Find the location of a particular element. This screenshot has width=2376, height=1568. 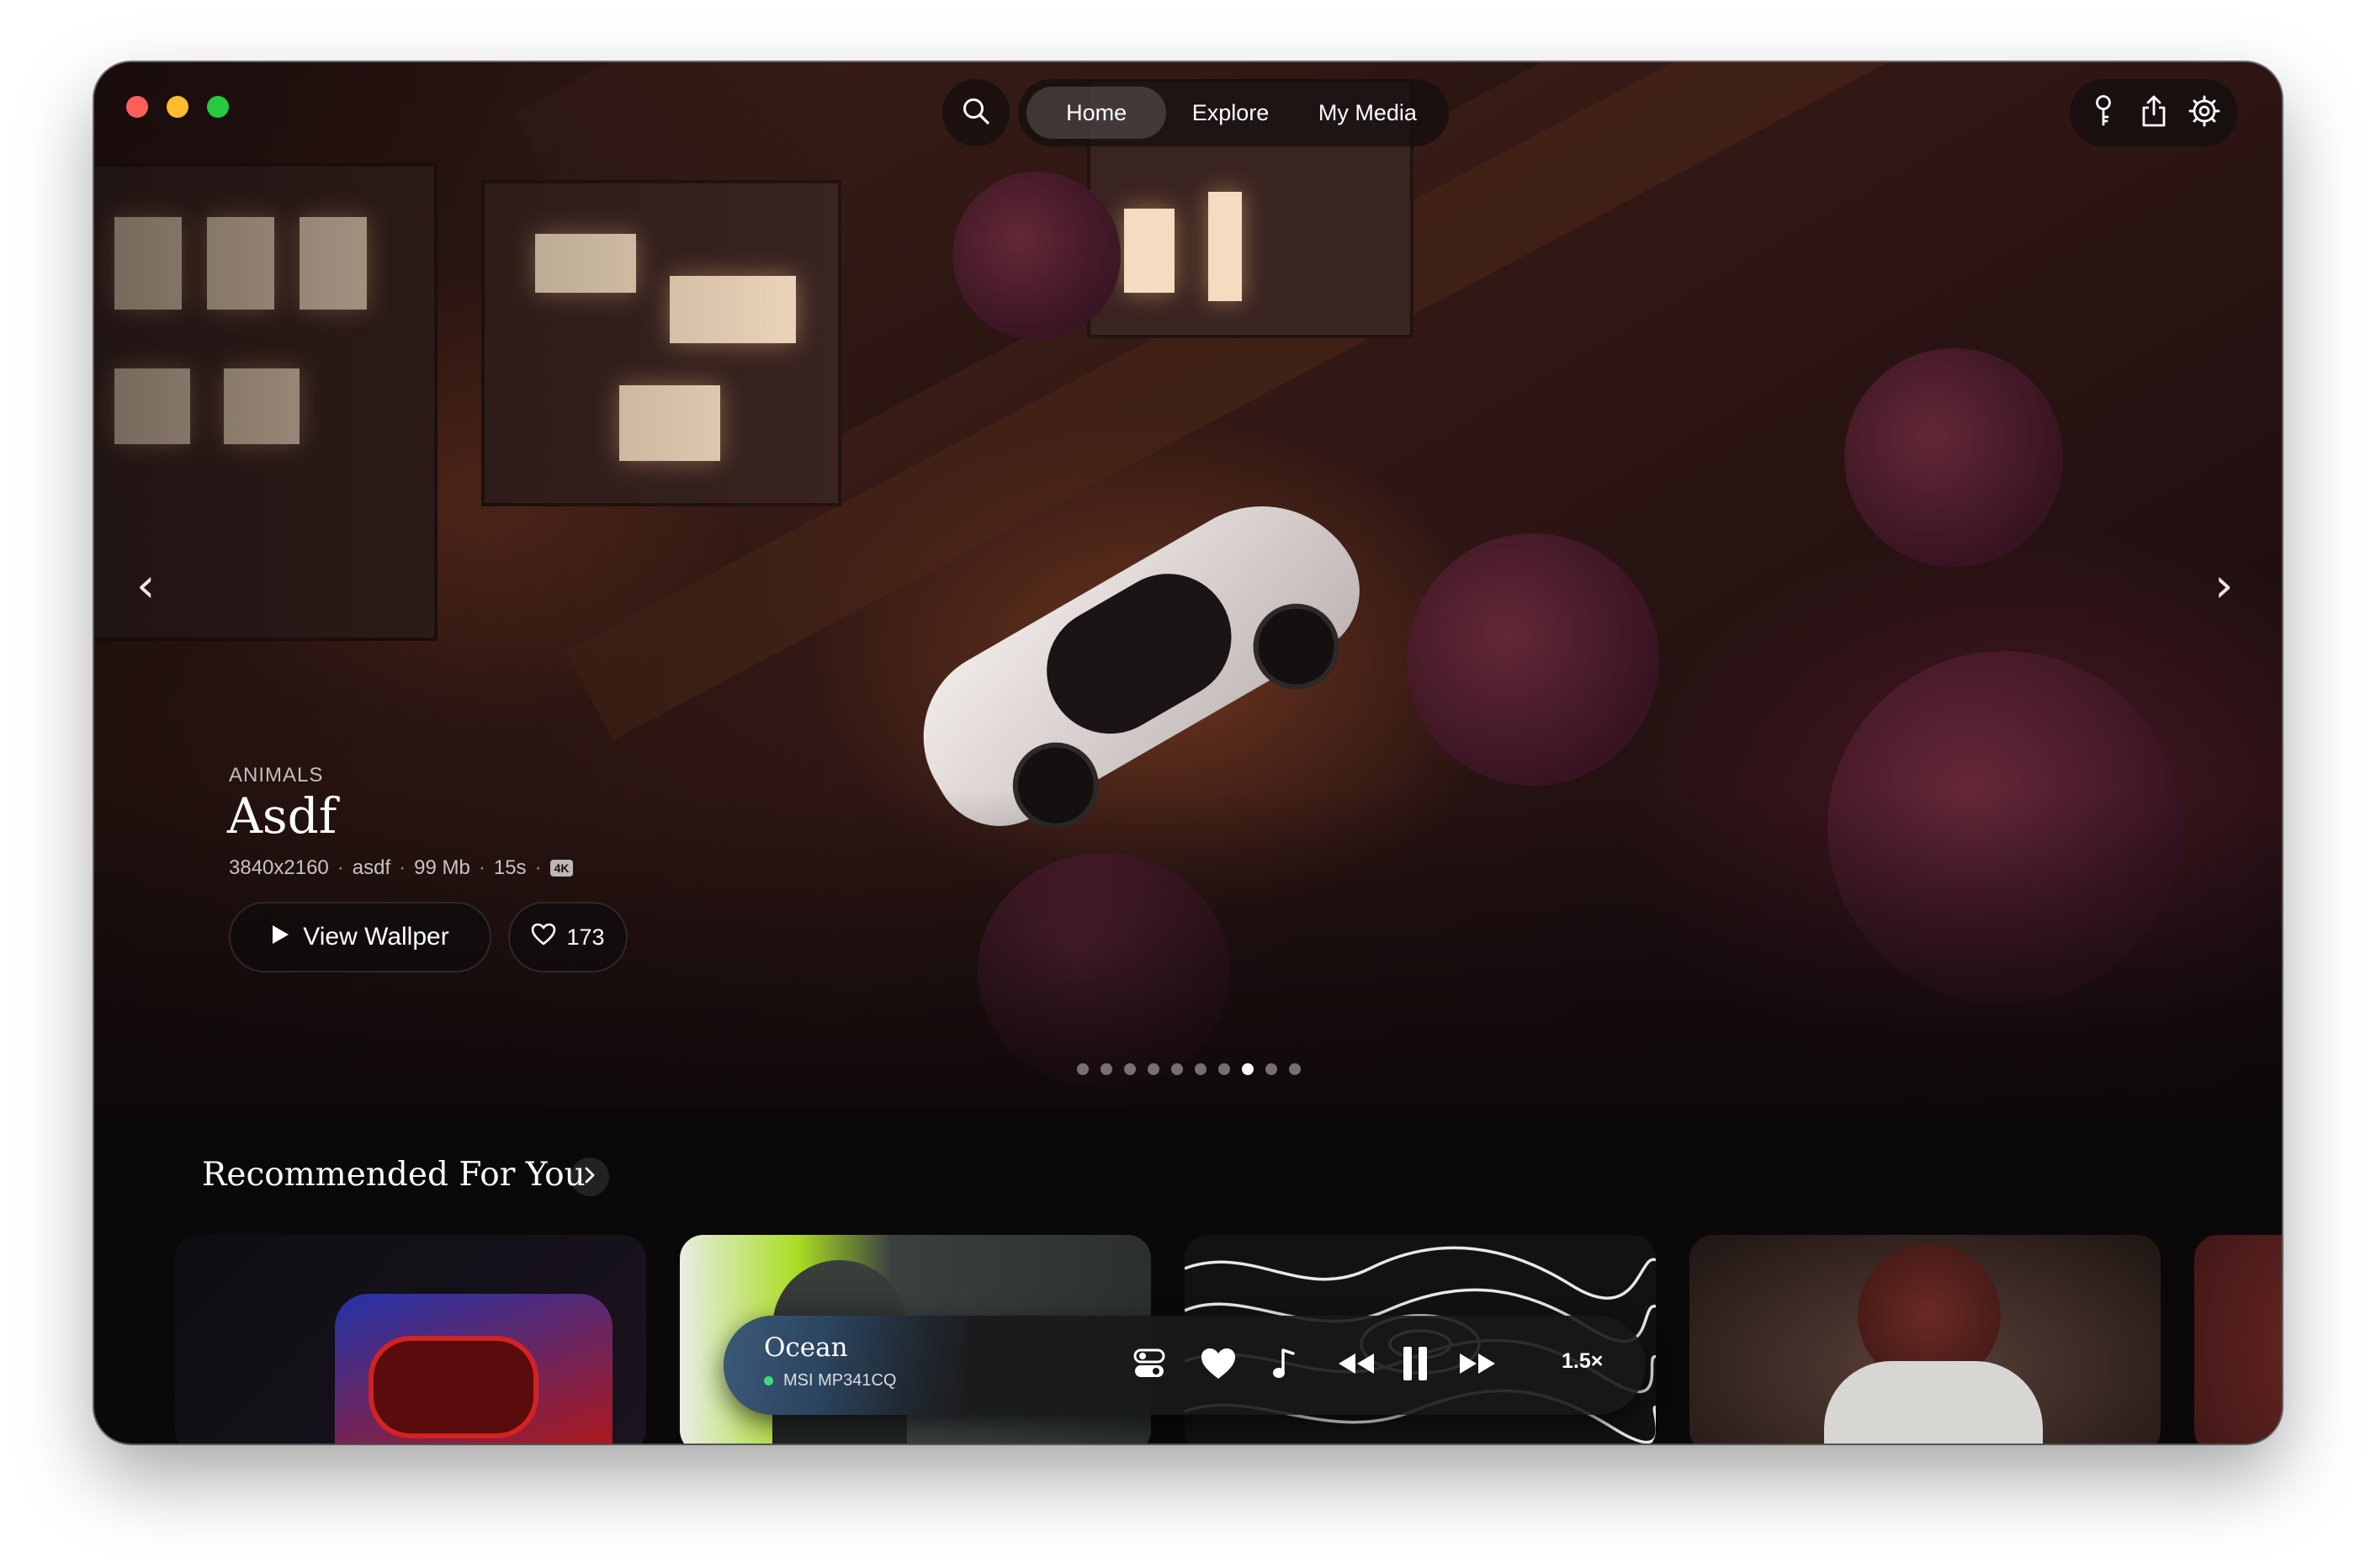

fast-forward-icon is located at coordinates (1477, 1365).